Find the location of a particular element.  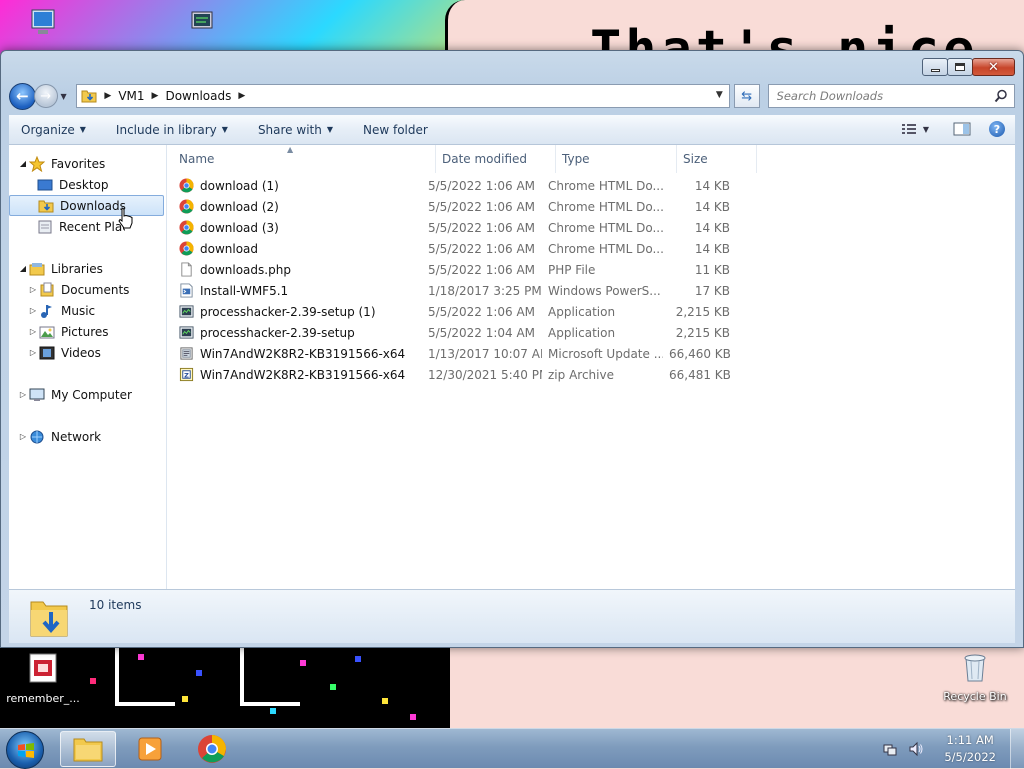

file-name-cell: download (2) is located at coordinates (294, 206).